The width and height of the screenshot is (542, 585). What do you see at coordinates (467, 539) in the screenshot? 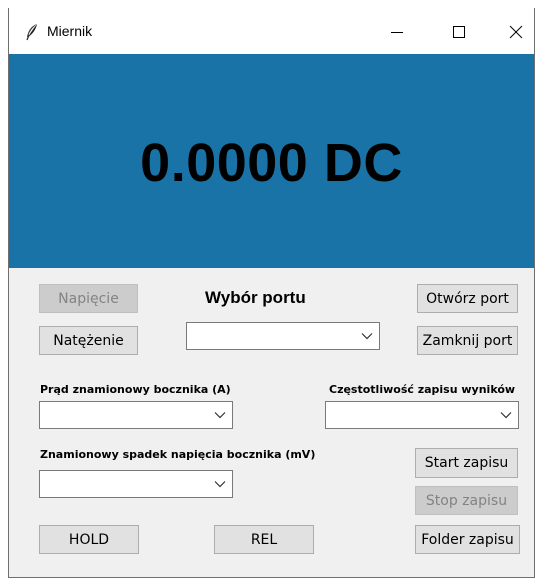
I see `recording-folder-button: Folder zapisu` at bounding box center [467, 539].